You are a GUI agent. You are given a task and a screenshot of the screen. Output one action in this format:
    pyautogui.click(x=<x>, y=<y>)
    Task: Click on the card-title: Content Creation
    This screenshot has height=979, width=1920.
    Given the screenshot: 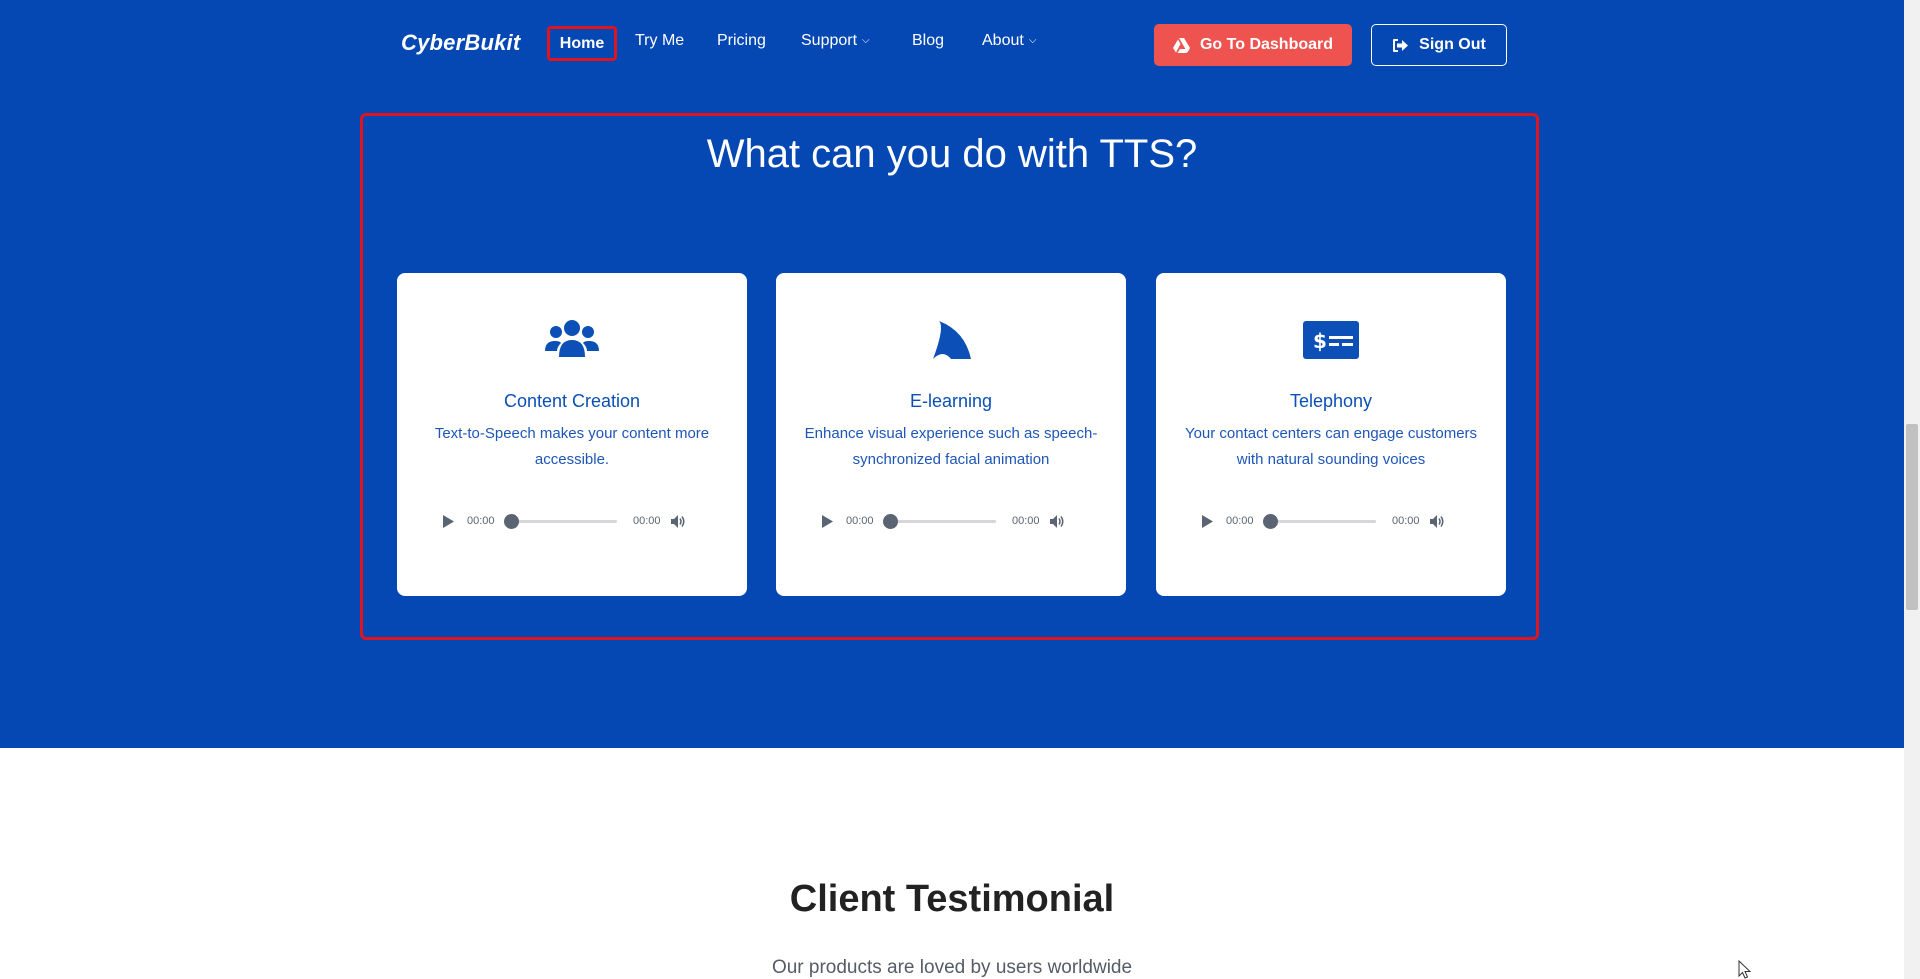 What is the action you would take?
    pyautogui.click(x=572, y=401)
    